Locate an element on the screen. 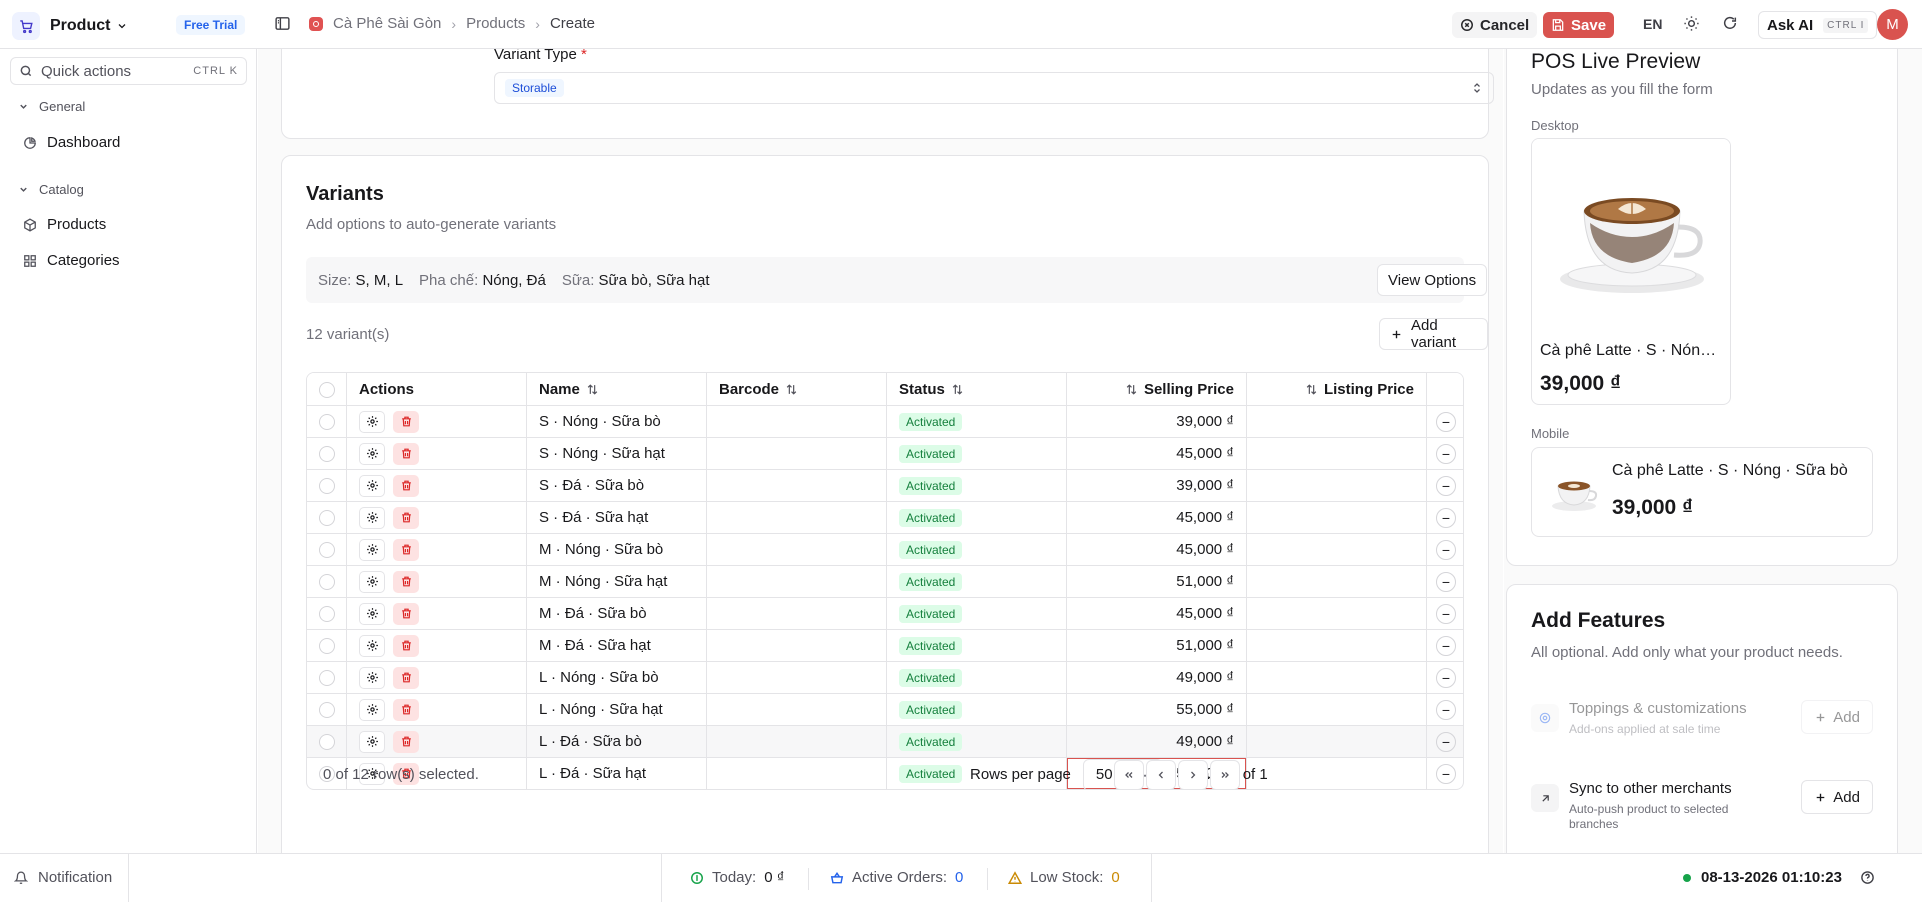 The width and height of the screenshot is (1922, 902). app-switcher: Product is located at coordinates (70, 26).